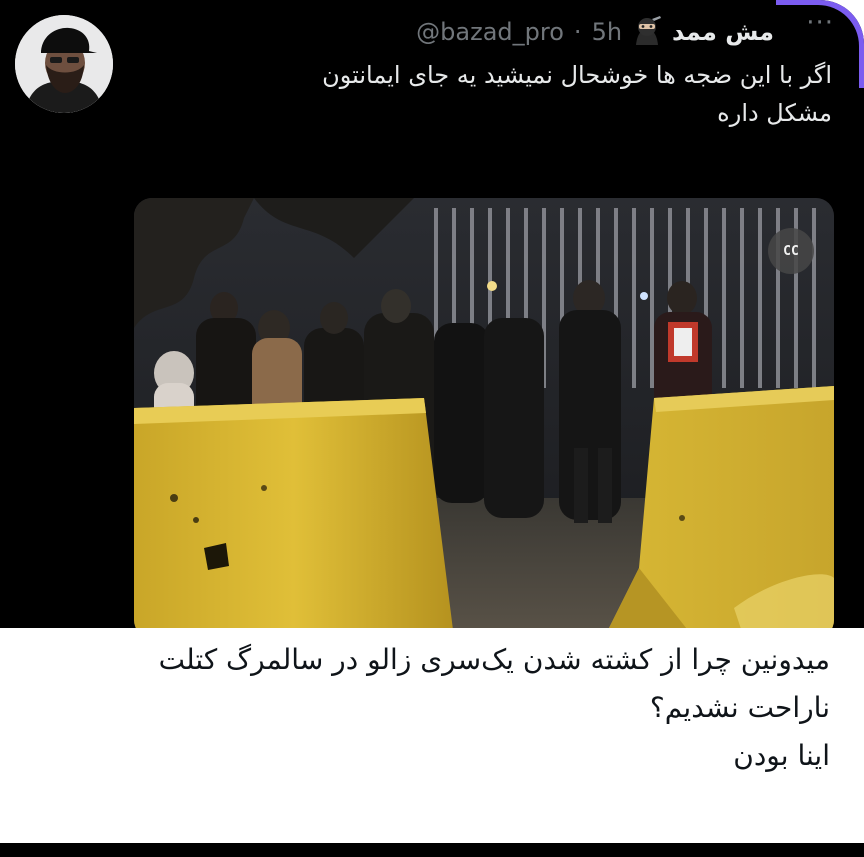 The width and height of the screenshot is (864, 857). Describe the element at coordinates (723, 32) in the screenshot. I see `display-name: مش ممد` at that location.